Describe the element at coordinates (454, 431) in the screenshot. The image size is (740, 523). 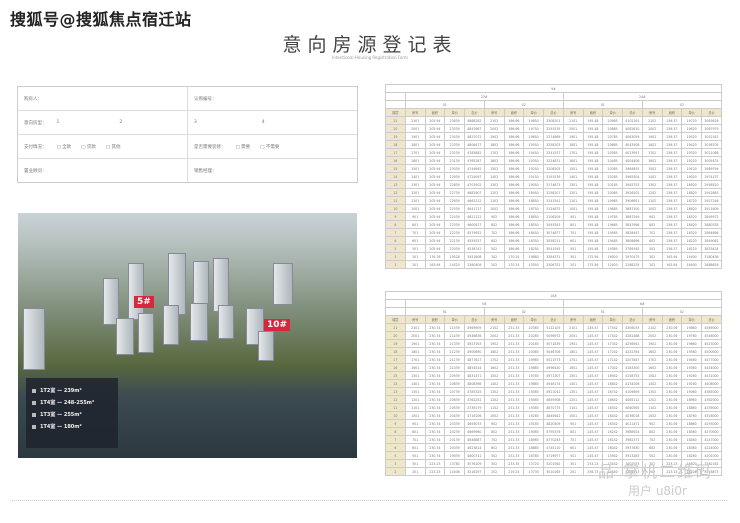
I see `table-cell: 20239` at that location.